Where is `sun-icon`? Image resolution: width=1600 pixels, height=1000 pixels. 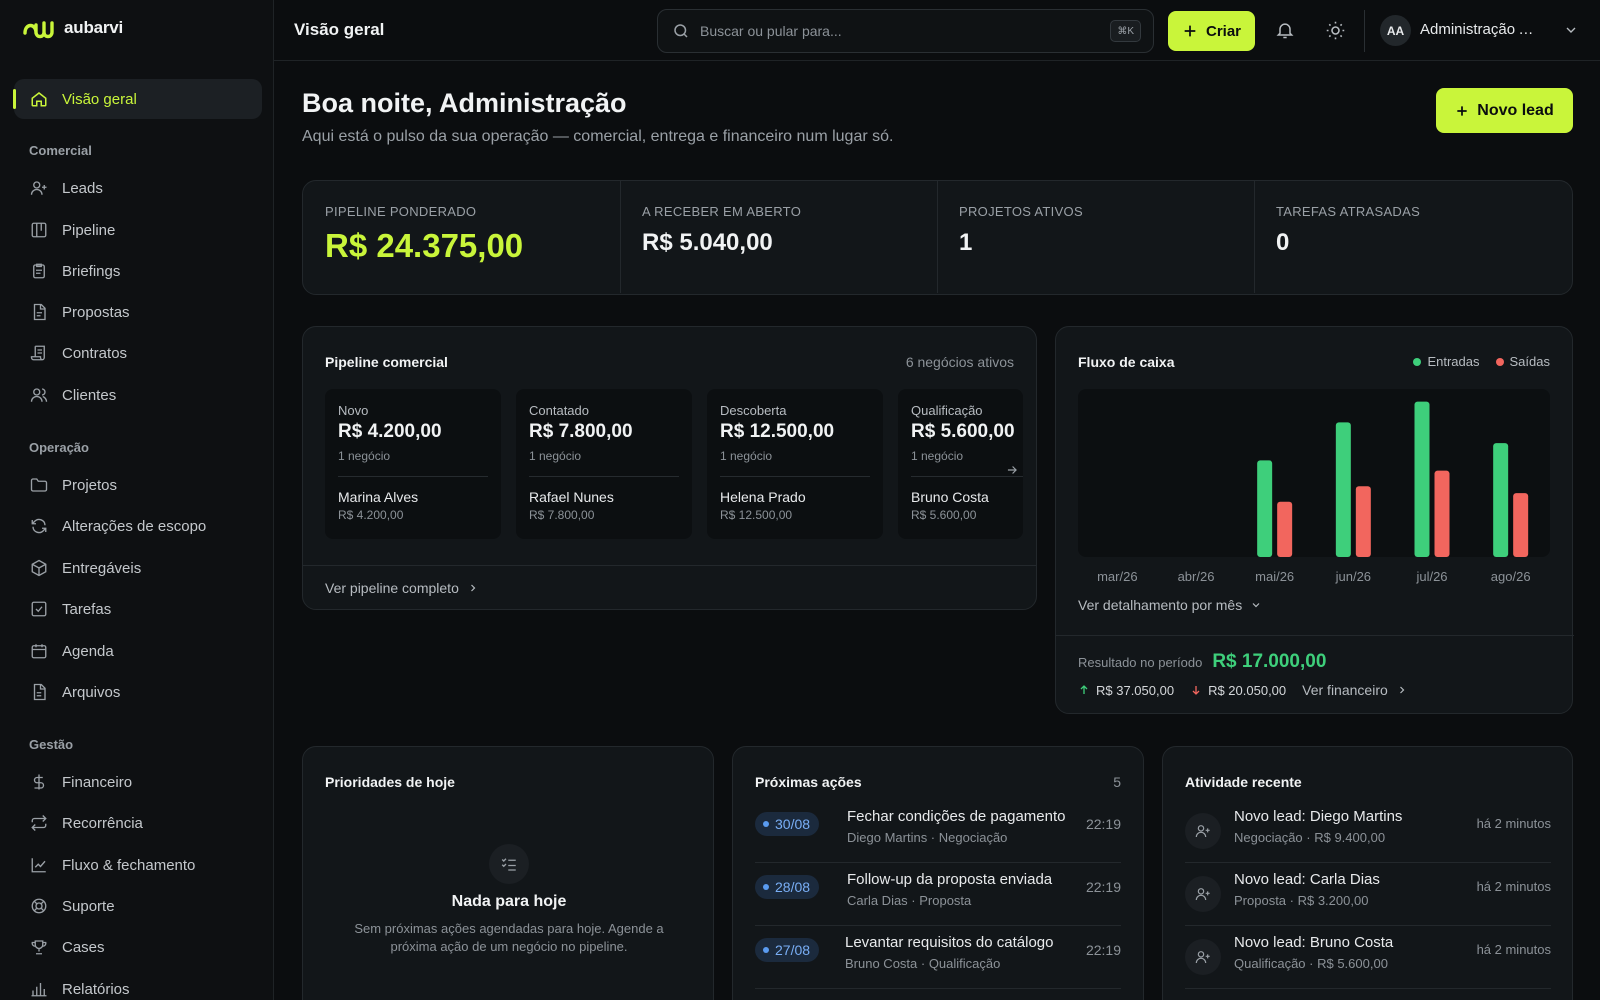
sun-icon is located at coordinates (1336, 31).